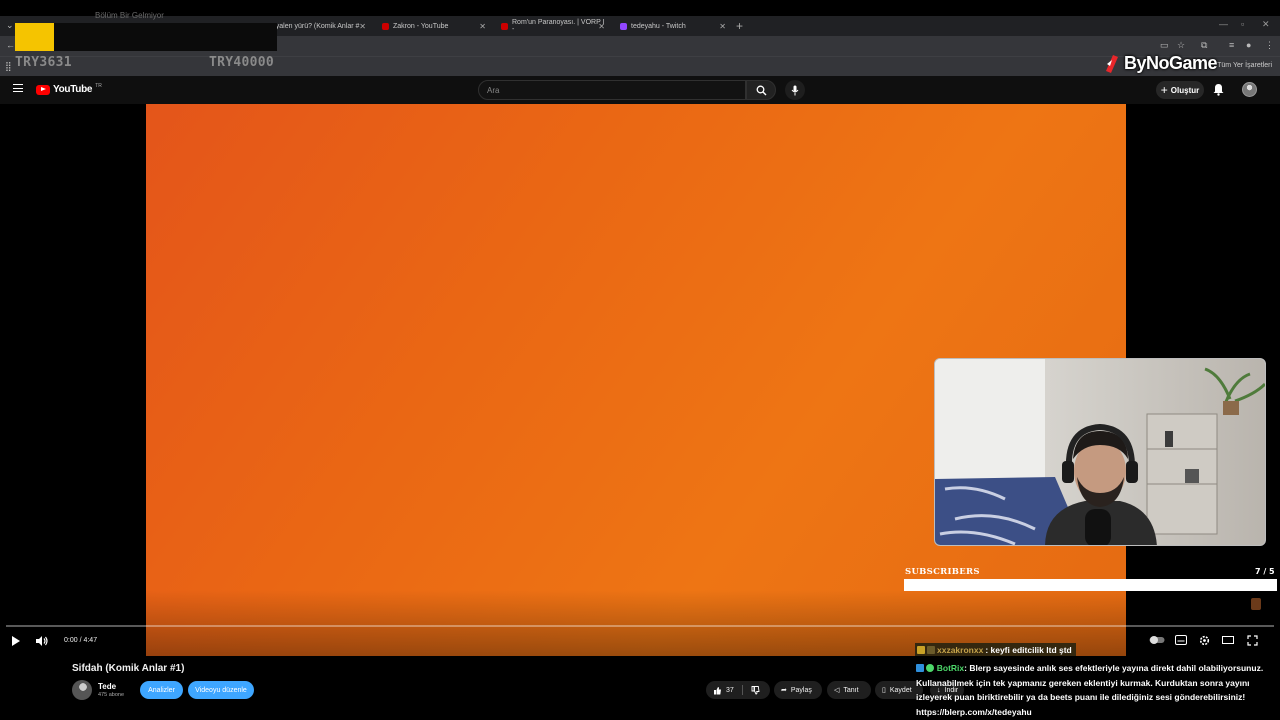 This screenshot has width=1280, height=720. I want to click on bot-badge-icon, so click(920, 668).